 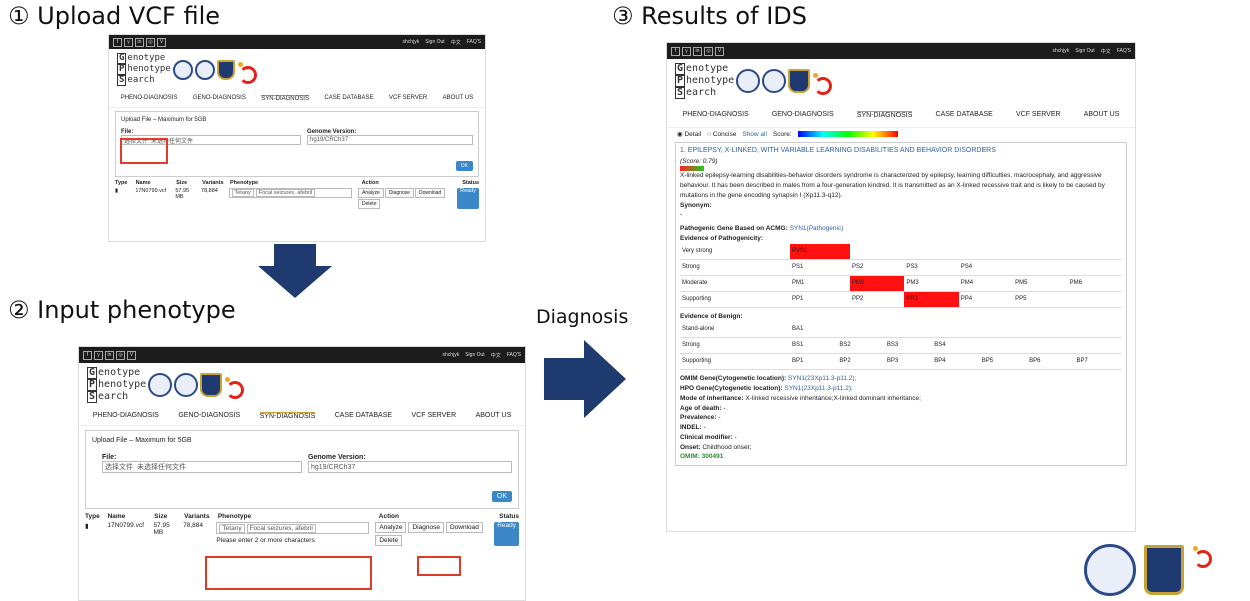 What do you see at coordinates (458, 98) in the screenshot?
I see `nav-about: ABOUT US` at bounding box center [458, 98].